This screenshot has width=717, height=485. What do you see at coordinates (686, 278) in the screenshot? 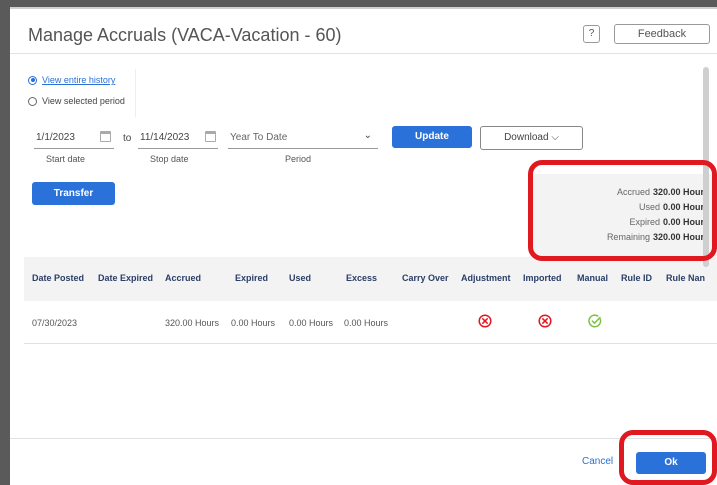
I see `column-header: Rule Nan` at bounding box center [686, 278].